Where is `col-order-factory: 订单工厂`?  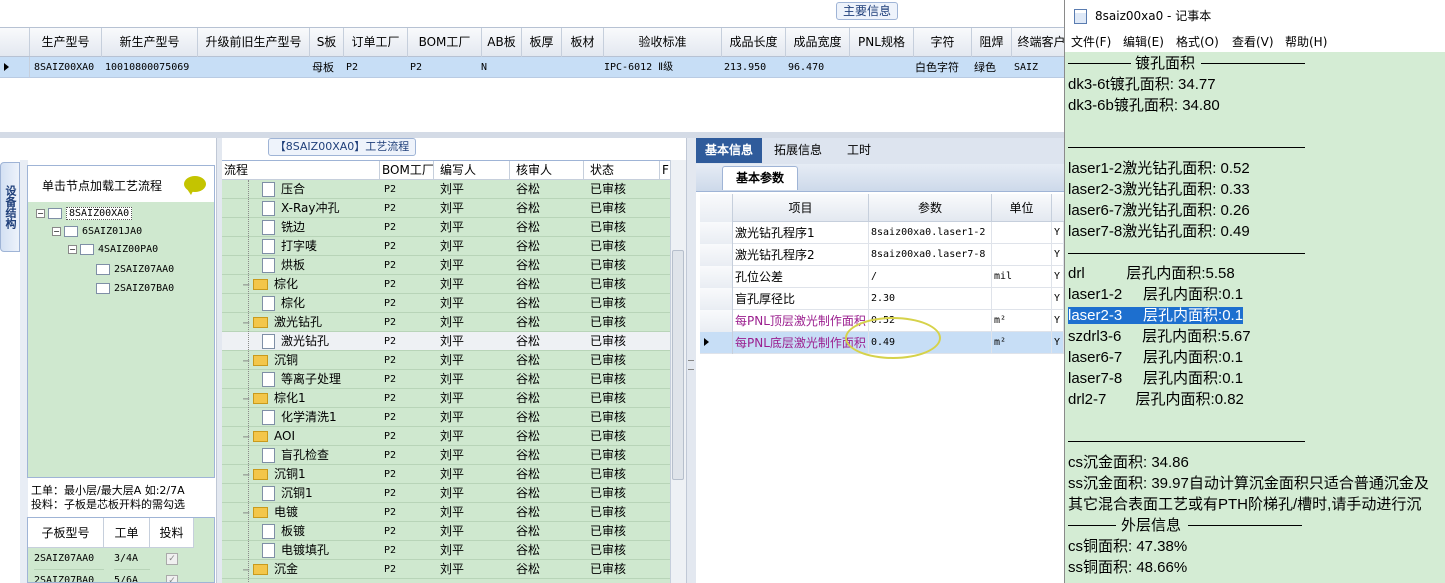 col-order-factory: 订单工厂 is located at coordinates (376, 42).